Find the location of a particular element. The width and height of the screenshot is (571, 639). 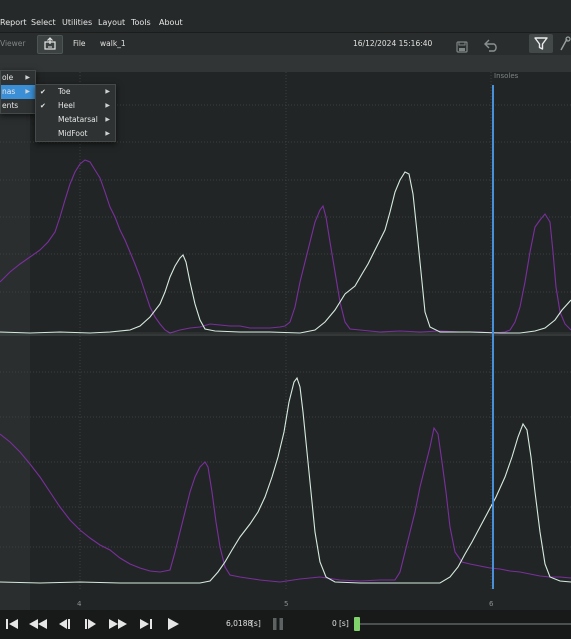

file-label: File is located at coordinates (79, 44).